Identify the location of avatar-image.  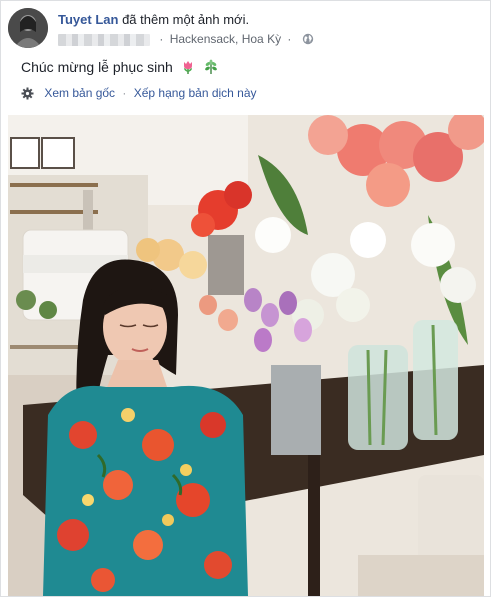
(28, 28).